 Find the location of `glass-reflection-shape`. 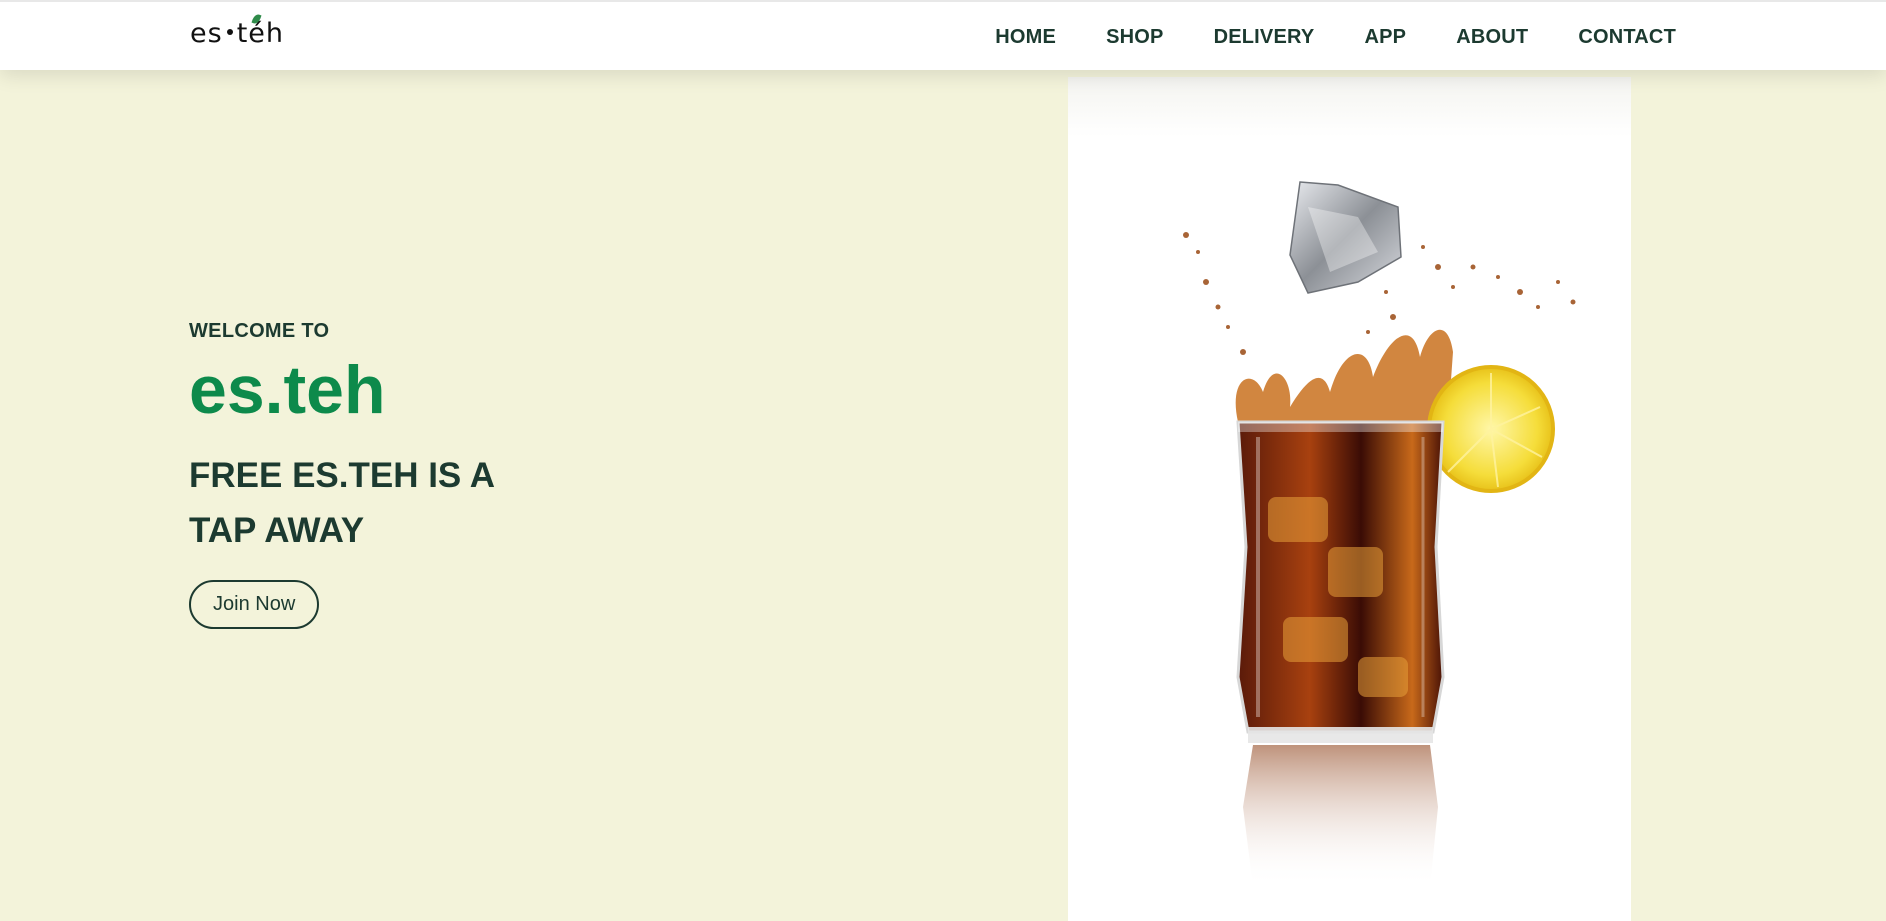

glass-reflection-shape is located at coordinates (1340, 816).